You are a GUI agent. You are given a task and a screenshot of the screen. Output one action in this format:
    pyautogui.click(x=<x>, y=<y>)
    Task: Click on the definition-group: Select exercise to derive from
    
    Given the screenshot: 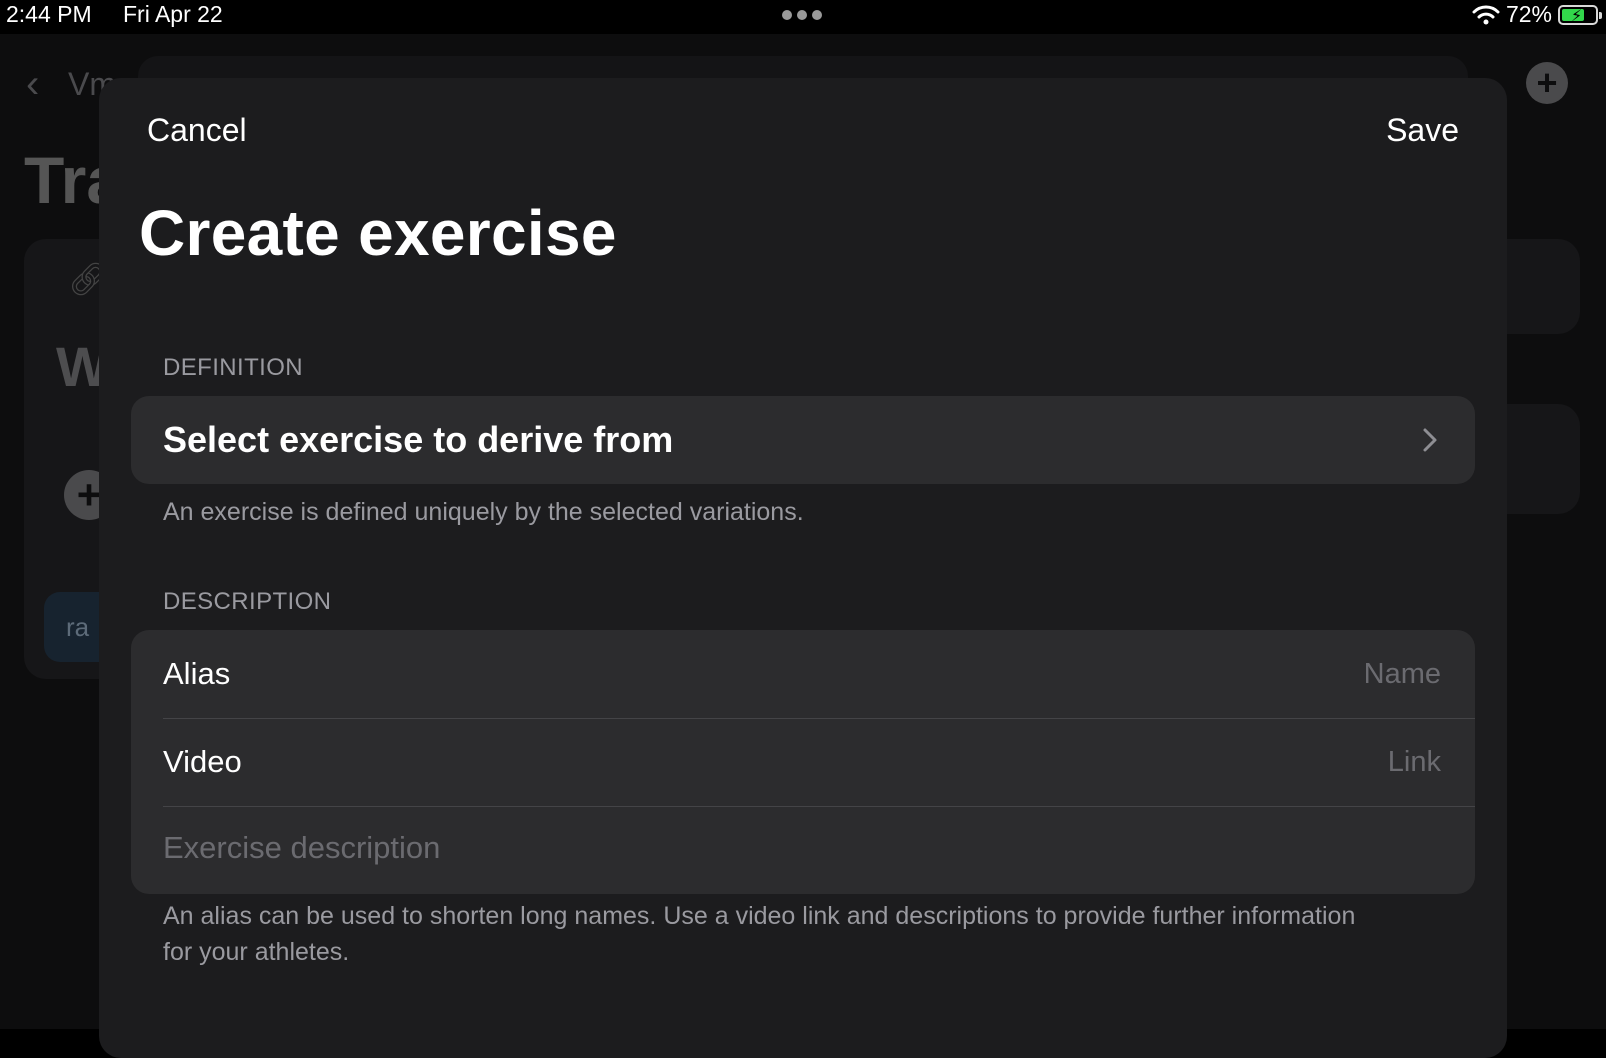 What is the action you would take?
    pyautogui.click(x=803, y=440)
    